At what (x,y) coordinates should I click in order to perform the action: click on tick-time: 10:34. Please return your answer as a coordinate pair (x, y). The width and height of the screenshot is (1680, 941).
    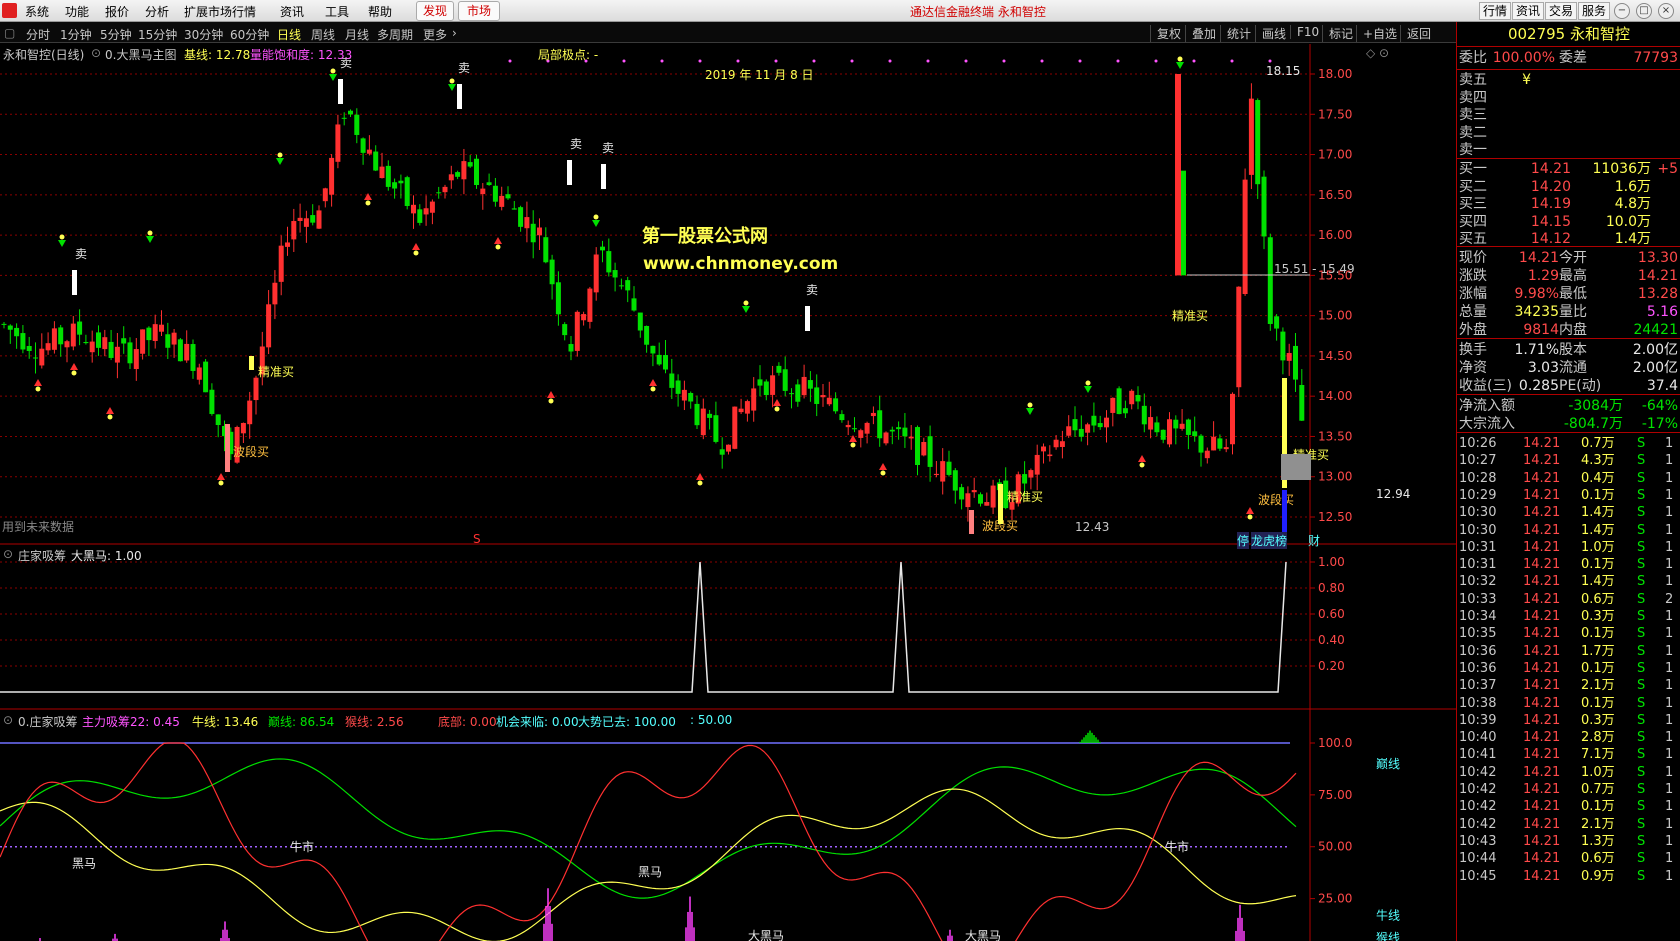
    Looking at the image, I should click on (1478, 616).